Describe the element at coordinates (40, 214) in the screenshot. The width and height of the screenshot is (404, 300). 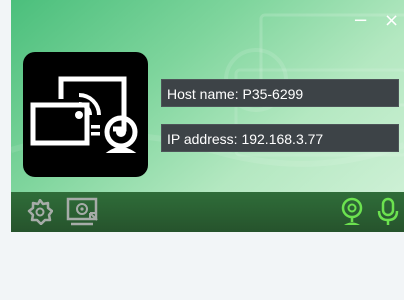
I see `settings-icon` at that location.